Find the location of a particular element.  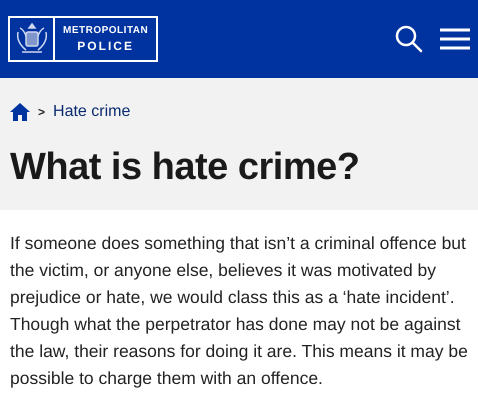

logo-text: POLICE is located at coordinates (105, 46).